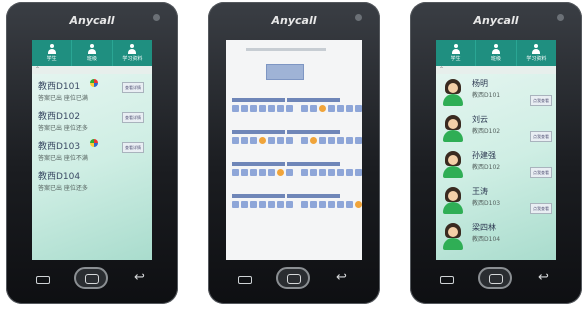 This screenshot has width=588, height=310. Describe the element at coordinates (92, 49) in the screenshot. I see `person-icon` at that location.